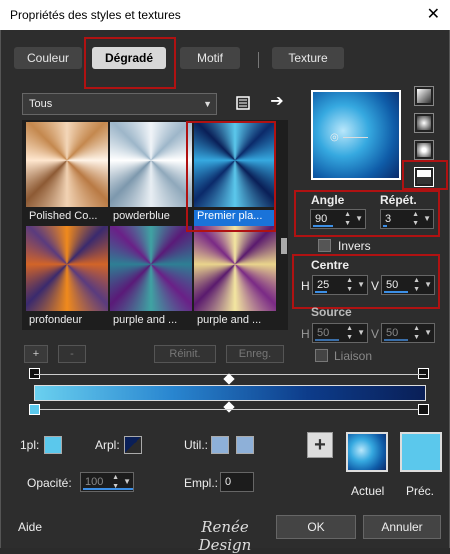 The width and height of the screenshot is (450, 554). What do you see at coordinates (133, 445) in the screenshot?
I see `background-swatch` at bounding box center [133, 445].